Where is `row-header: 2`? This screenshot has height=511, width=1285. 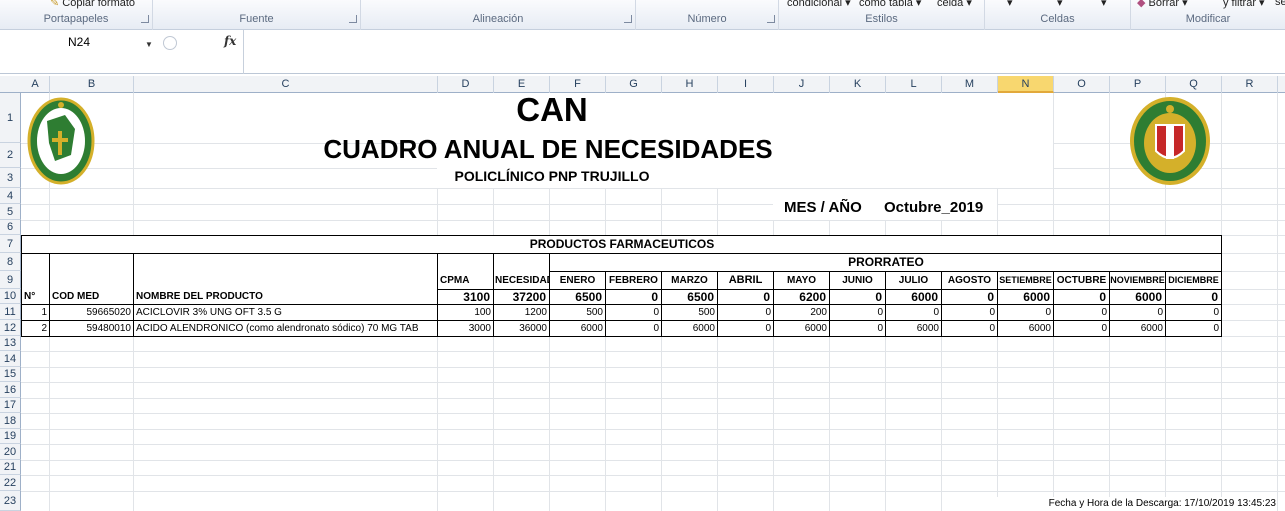 row-header: 2 is located at coordinates (10, 155).